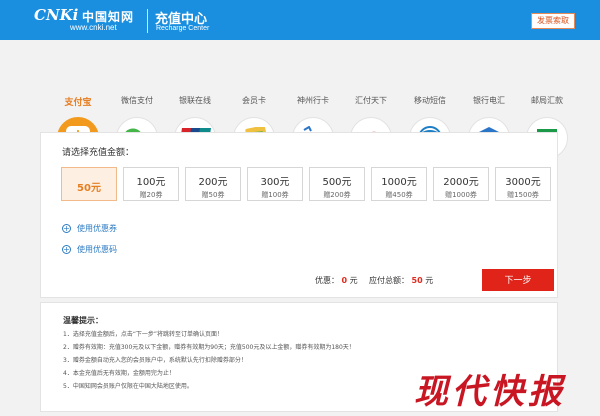 This screenshot has height=416, width=600. Describe the element at coordinates (461, 195) in the screenshot. I see `amount-gift: 赠1000券` at that location.